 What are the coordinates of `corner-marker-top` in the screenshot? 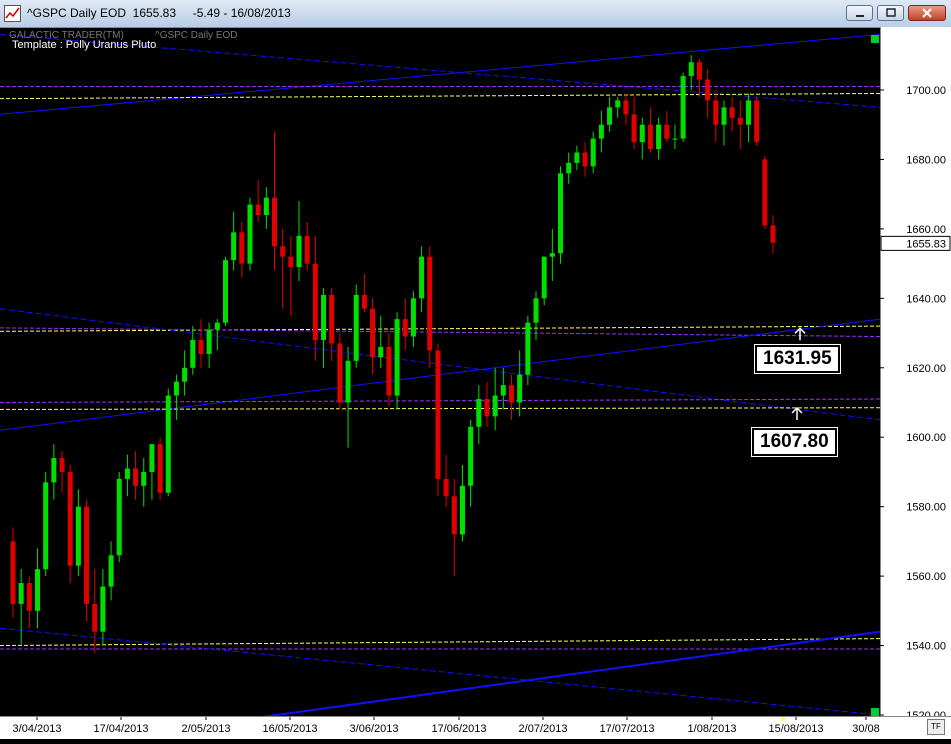 It's located at (875, 39).